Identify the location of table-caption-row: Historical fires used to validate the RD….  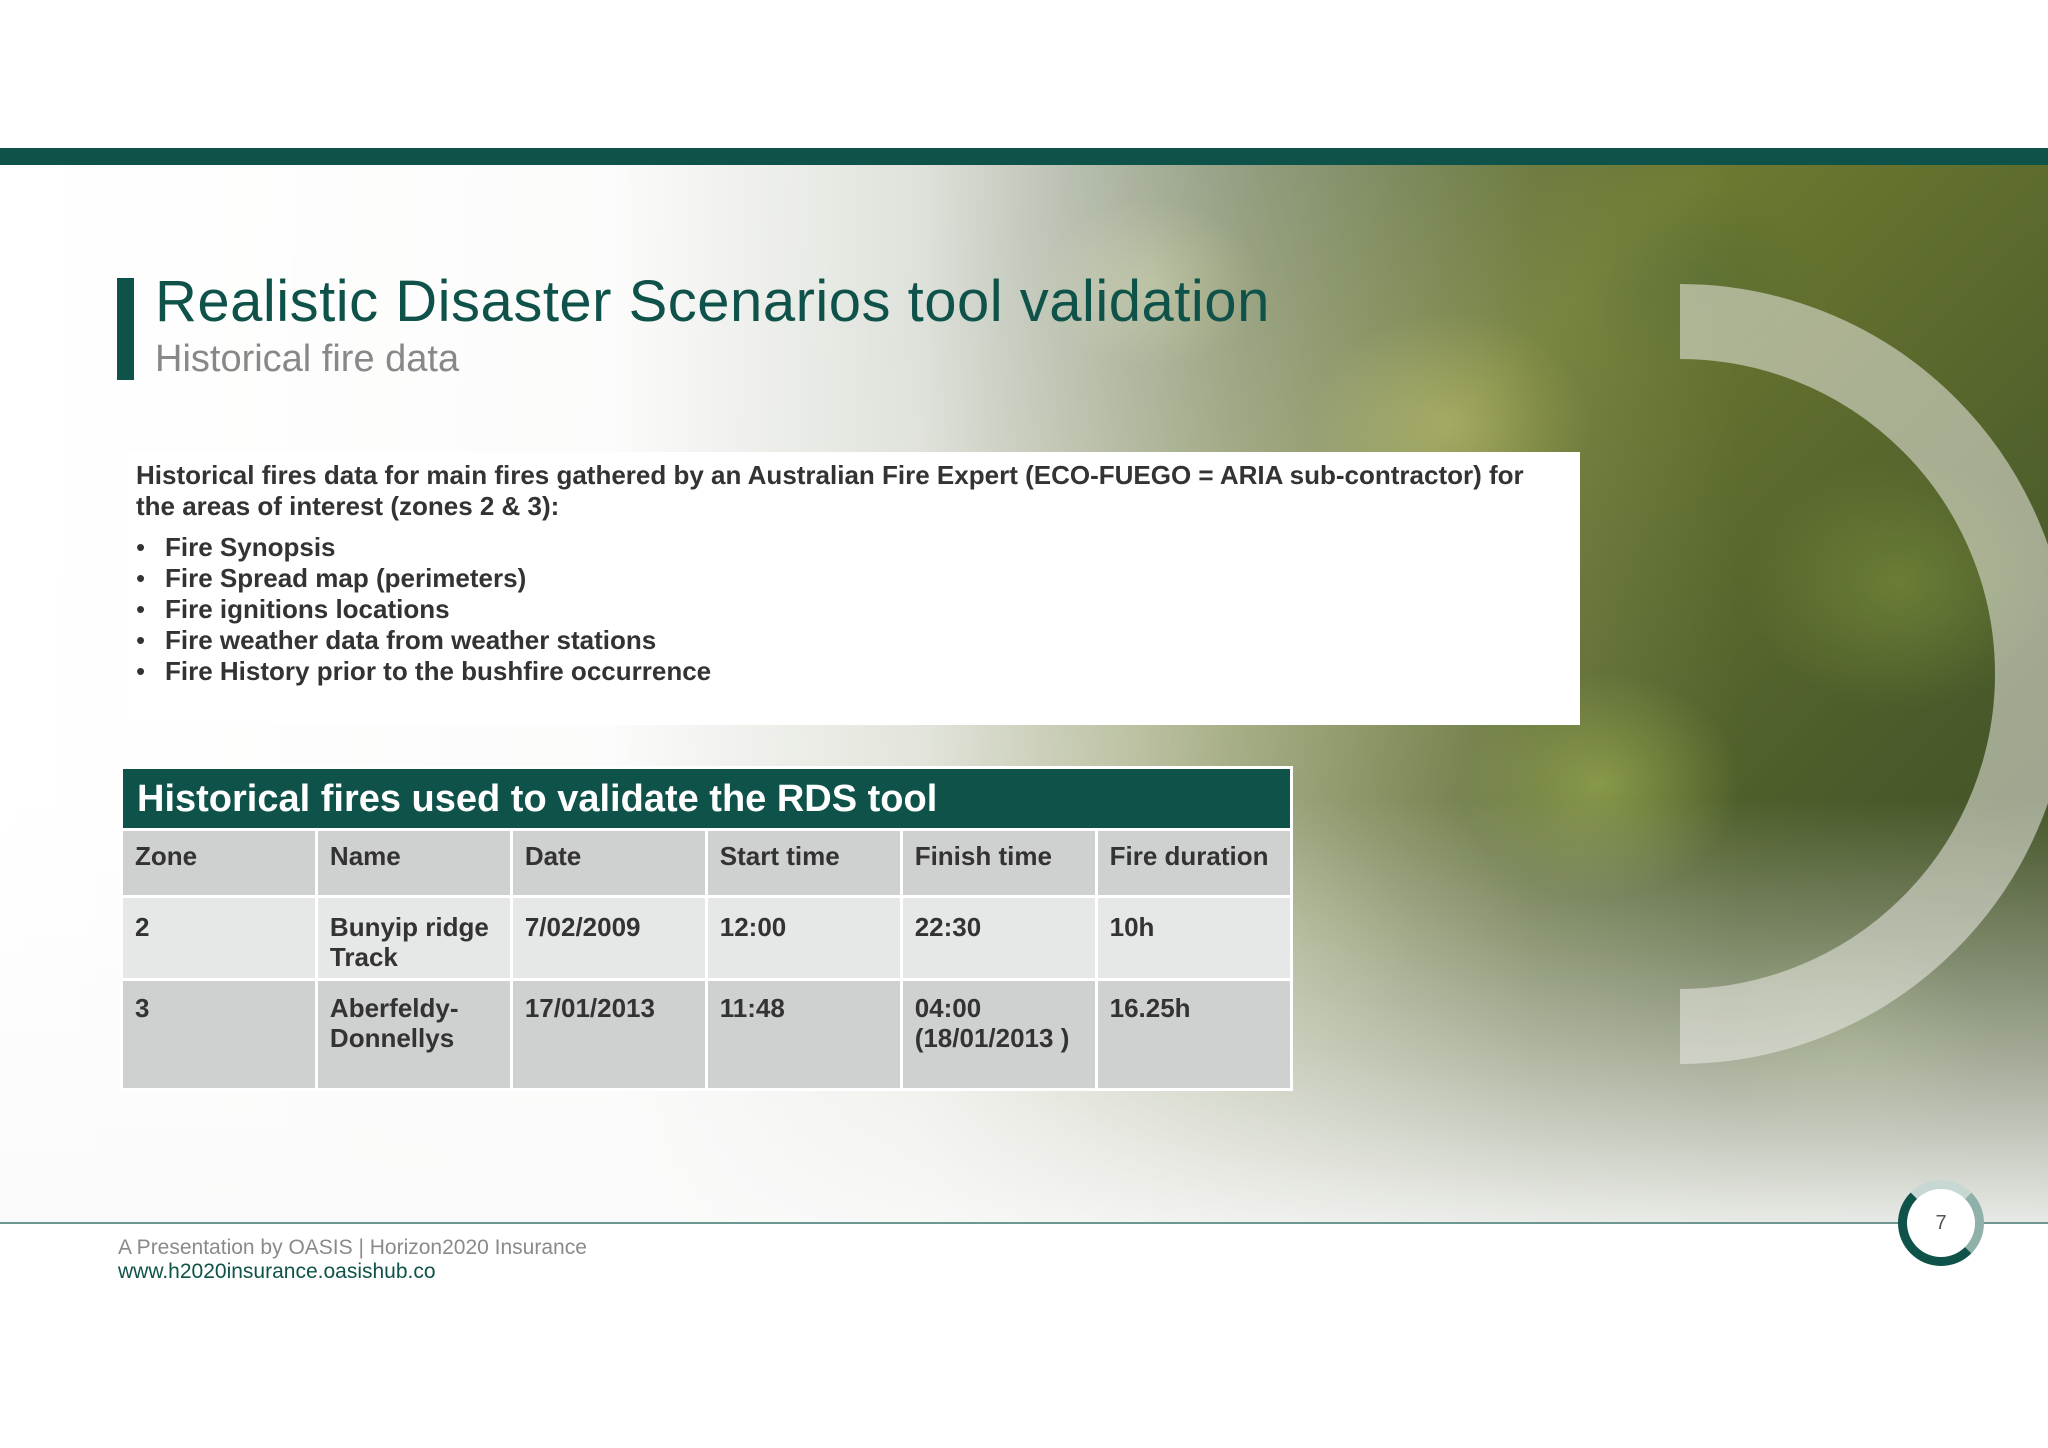
(706, 798).